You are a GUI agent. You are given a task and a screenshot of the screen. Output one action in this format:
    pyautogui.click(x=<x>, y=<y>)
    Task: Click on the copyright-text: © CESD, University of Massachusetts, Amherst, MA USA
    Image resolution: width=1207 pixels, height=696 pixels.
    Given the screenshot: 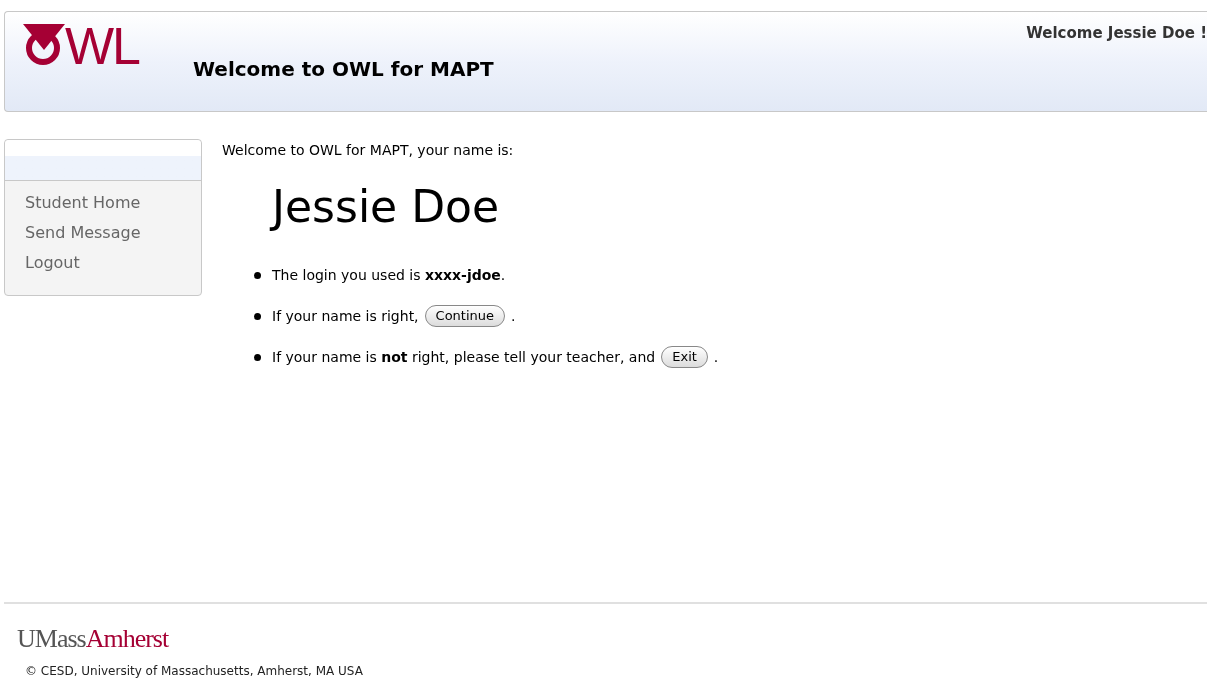 What is the action you would take?
    pyautogui.click(x=194, y=671)
    